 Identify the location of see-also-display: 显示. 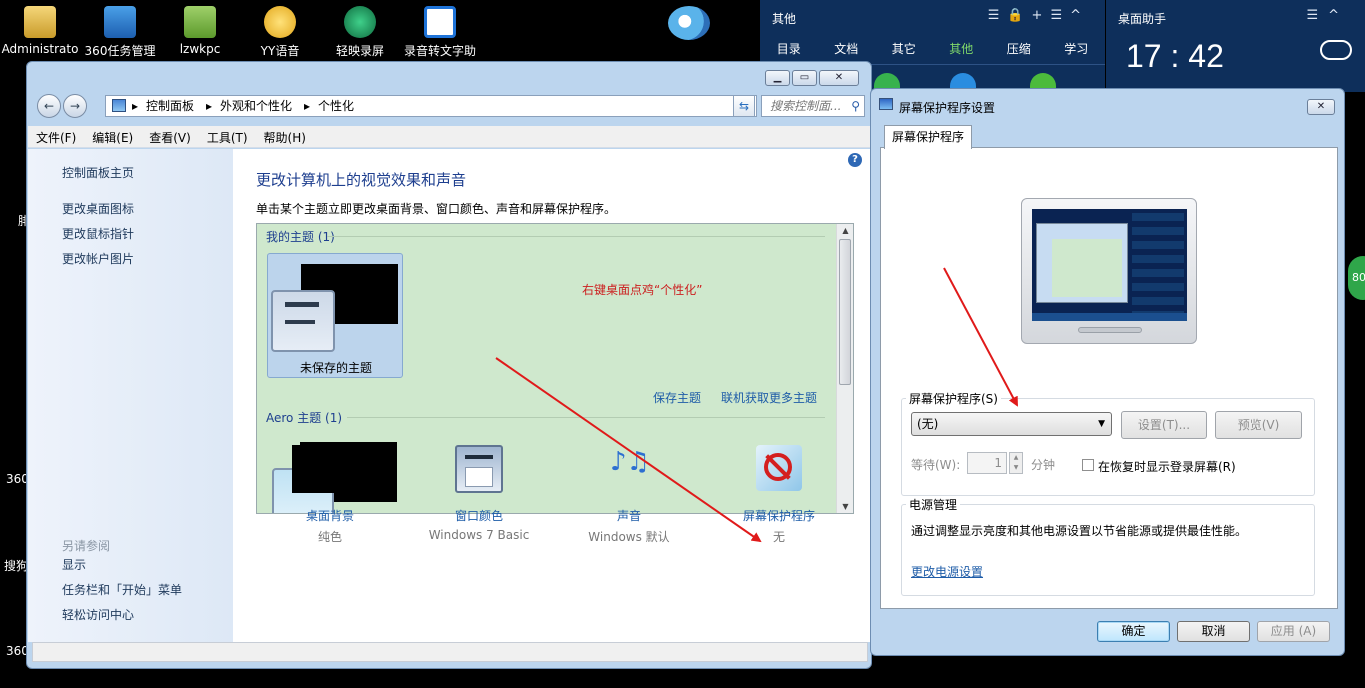
(74, 564).